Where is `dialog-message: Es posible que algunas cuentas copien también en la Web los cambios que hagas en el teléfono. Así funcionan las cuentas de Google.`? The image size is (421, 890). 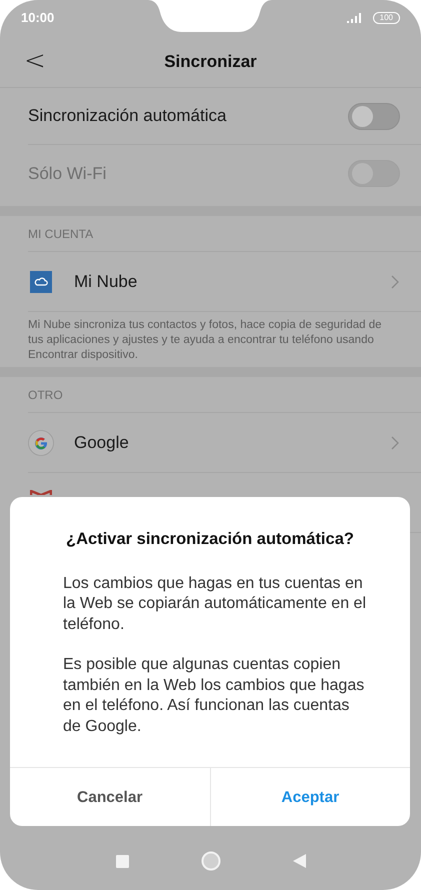
dialog-message: Es posible que algunas cuentas copien también en la Web los cambios que hagas en el teléfono. Así funcionan las cuentas de Google. is located at coordinates (214, 696).